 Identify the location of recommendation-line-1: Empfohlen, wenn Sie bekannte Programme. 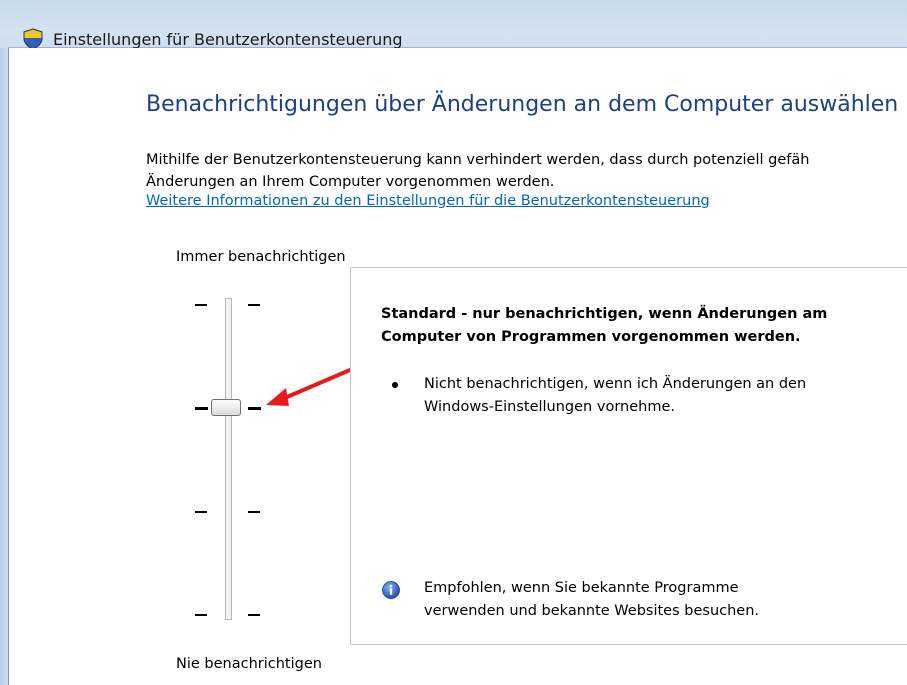
(581, 588).